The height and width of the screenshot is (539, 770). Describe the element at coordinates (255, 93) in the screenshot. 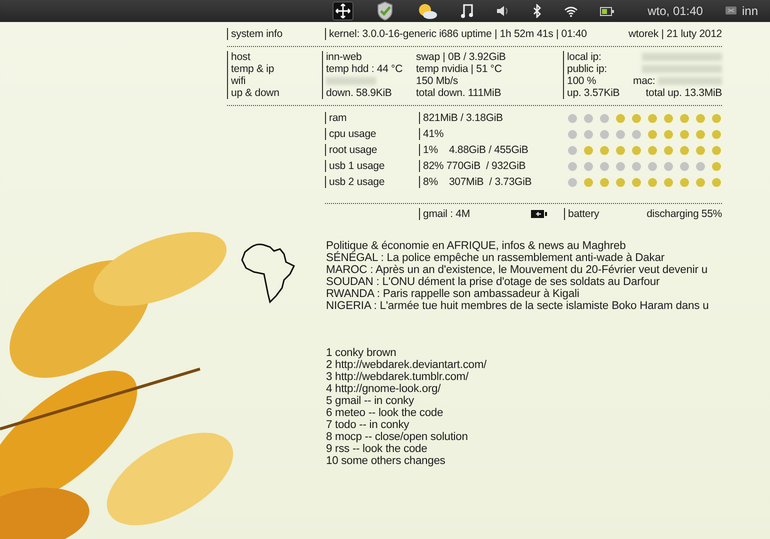

I see `info-text: up & down` at that location.